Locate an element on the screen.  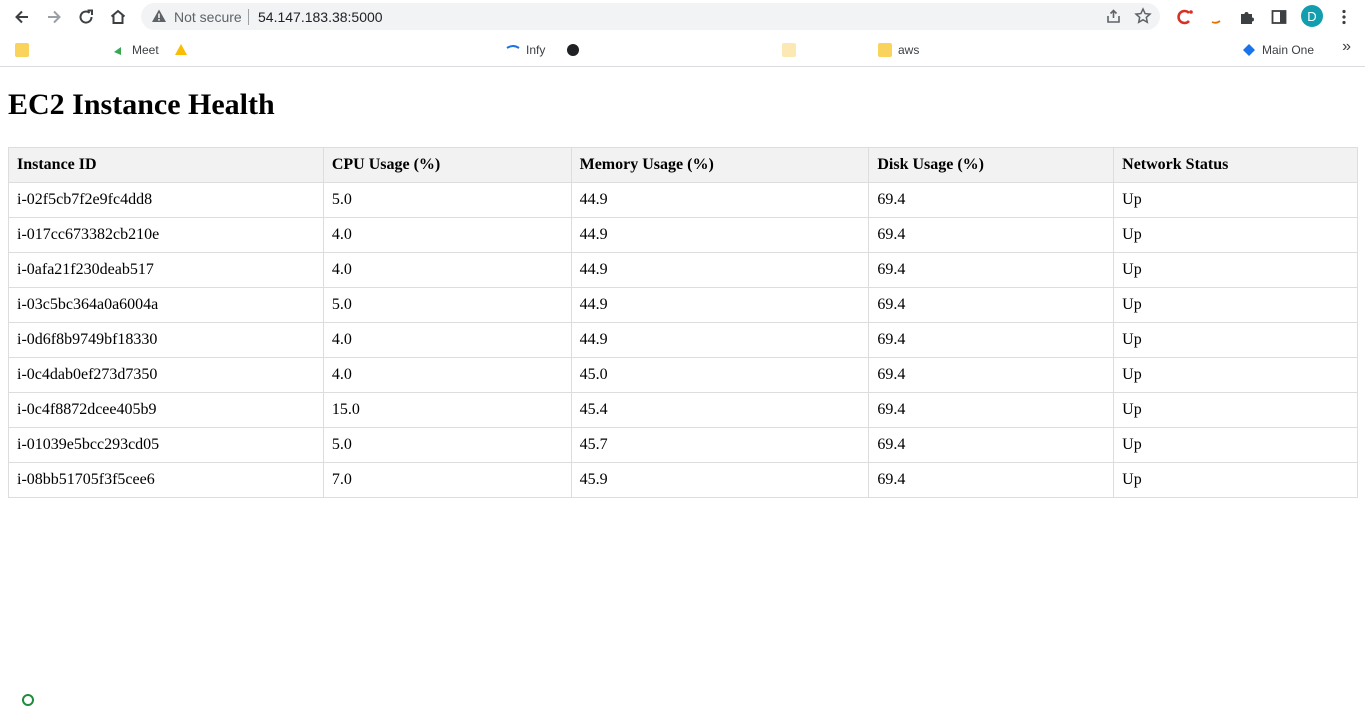
browser-menu-button is located at coordinates (1344, 17).